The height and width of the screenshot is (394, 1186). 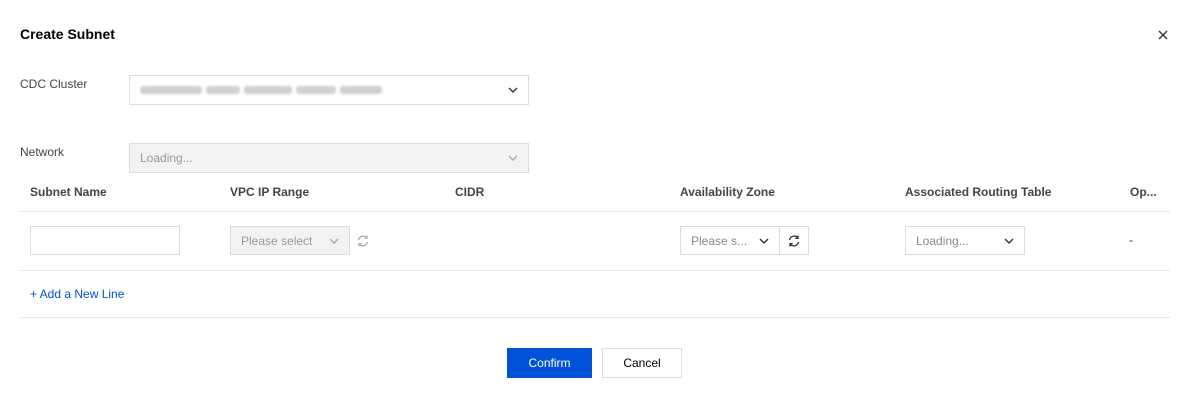 I want to click on cancel-button: Cancel, so click(x=642, y=363).